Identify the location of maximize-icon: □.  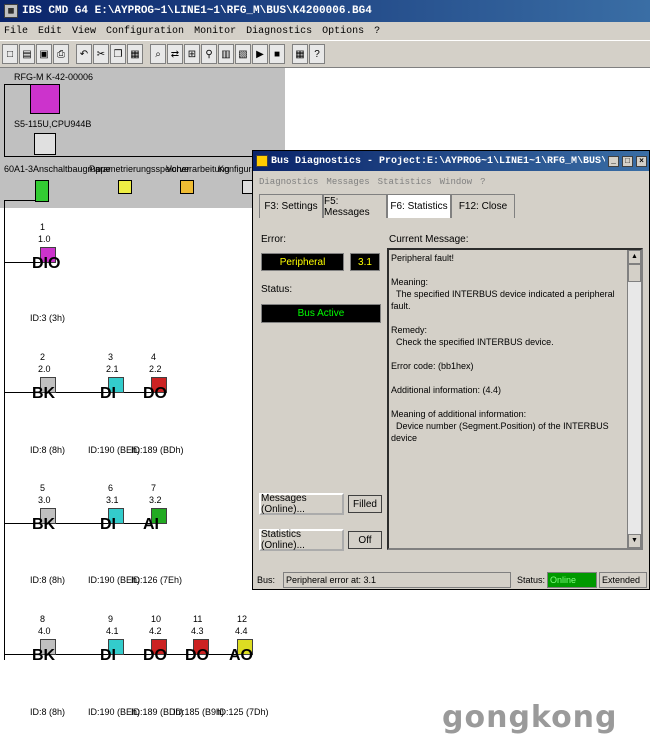
(627, 161).